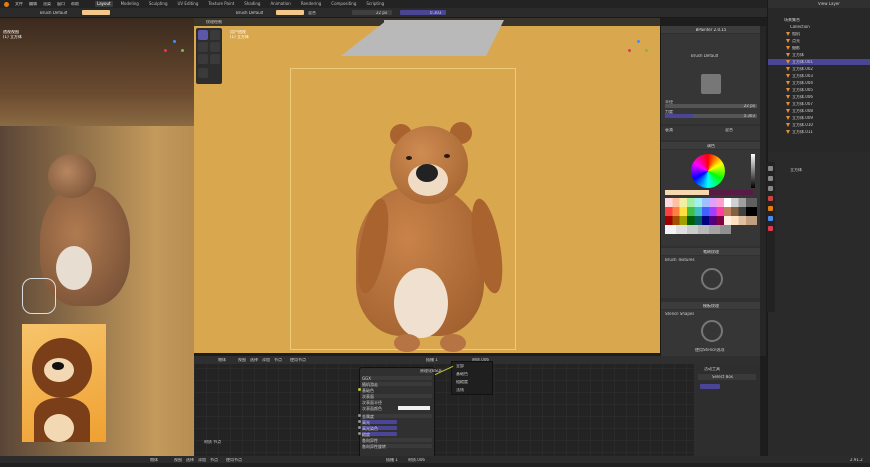 Image resolution: width=870 pixels, height=467 pixels. What do you see at coordinates (397, 378) in the screenshot?
I see `distribution-select: GGX` at bounding box center [397, 378].